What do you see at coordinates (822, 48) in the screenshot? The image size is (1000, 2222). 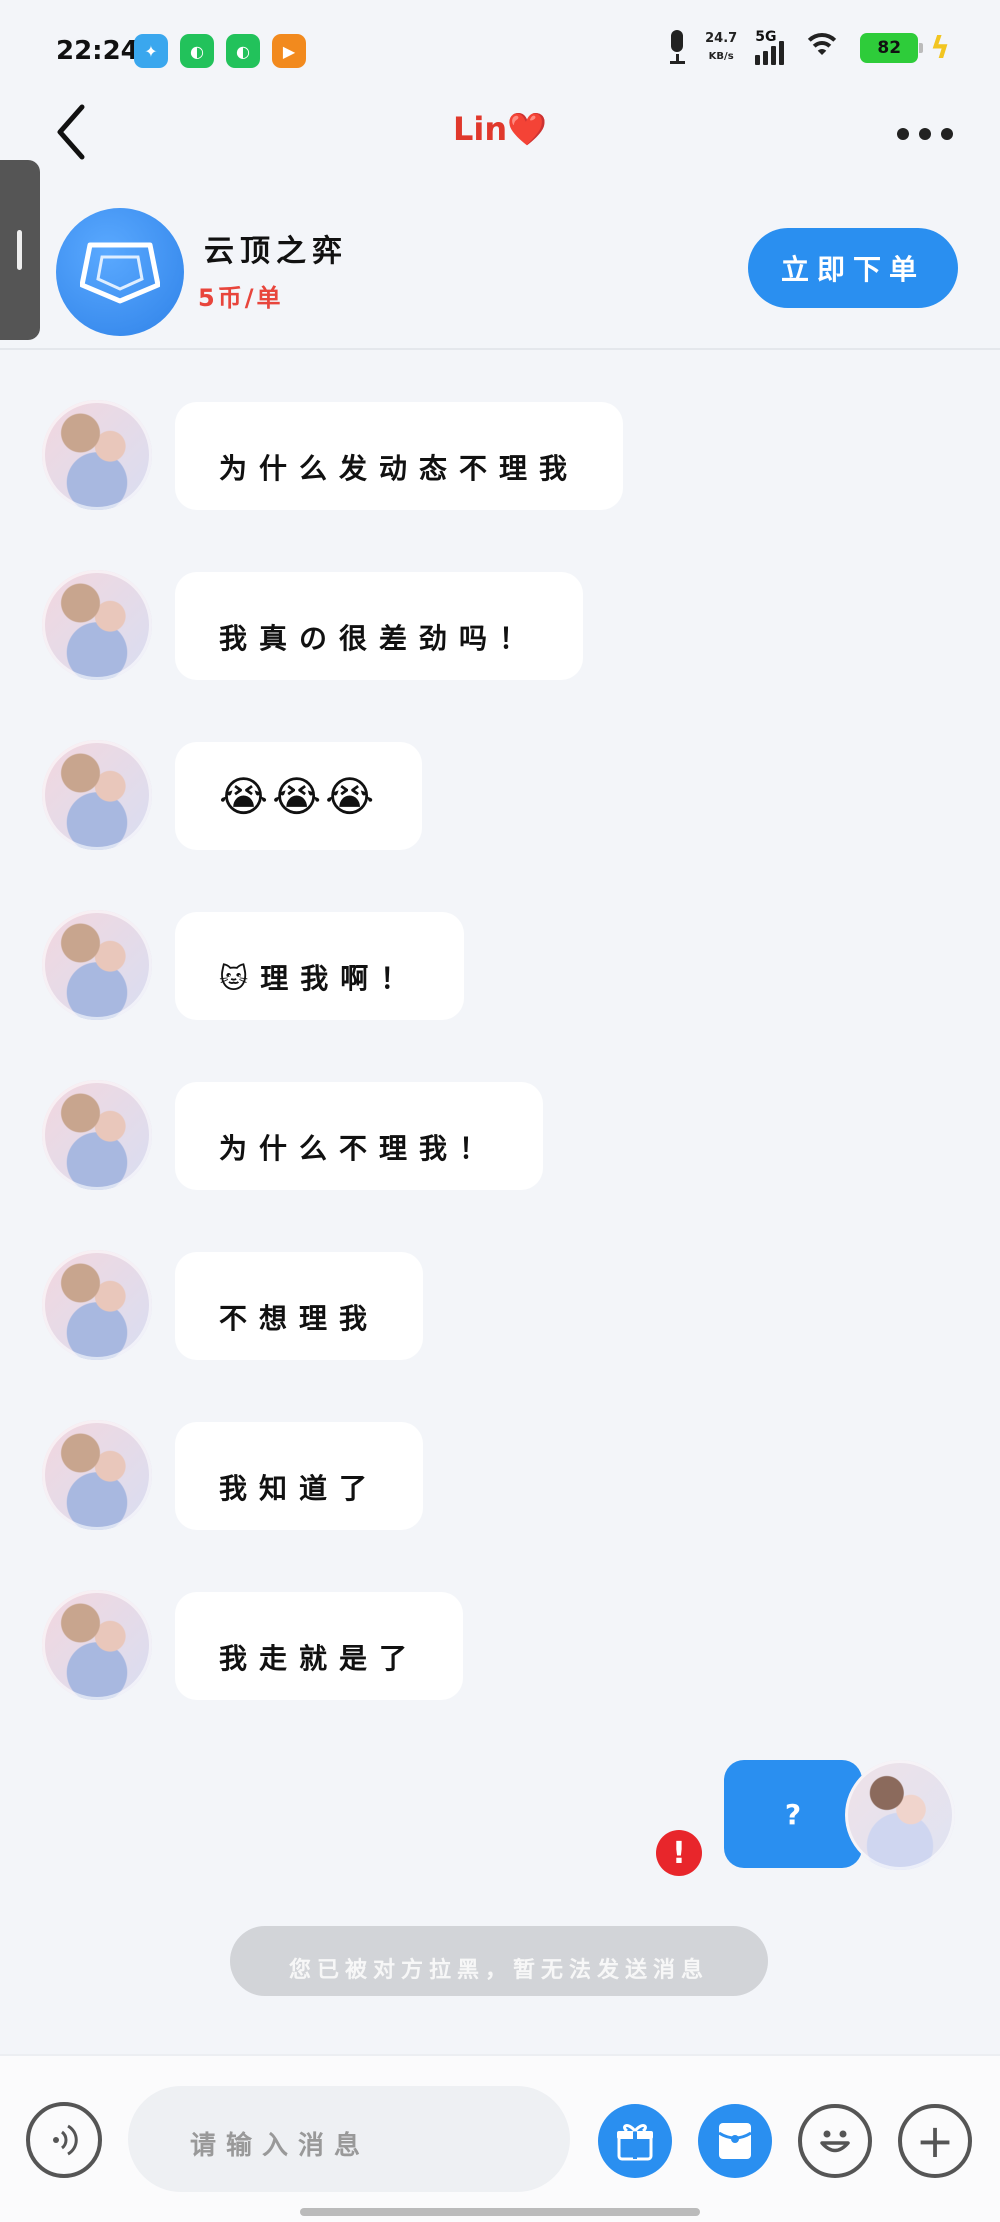 I see `wifi-icon` at bounding box center [822, 48].